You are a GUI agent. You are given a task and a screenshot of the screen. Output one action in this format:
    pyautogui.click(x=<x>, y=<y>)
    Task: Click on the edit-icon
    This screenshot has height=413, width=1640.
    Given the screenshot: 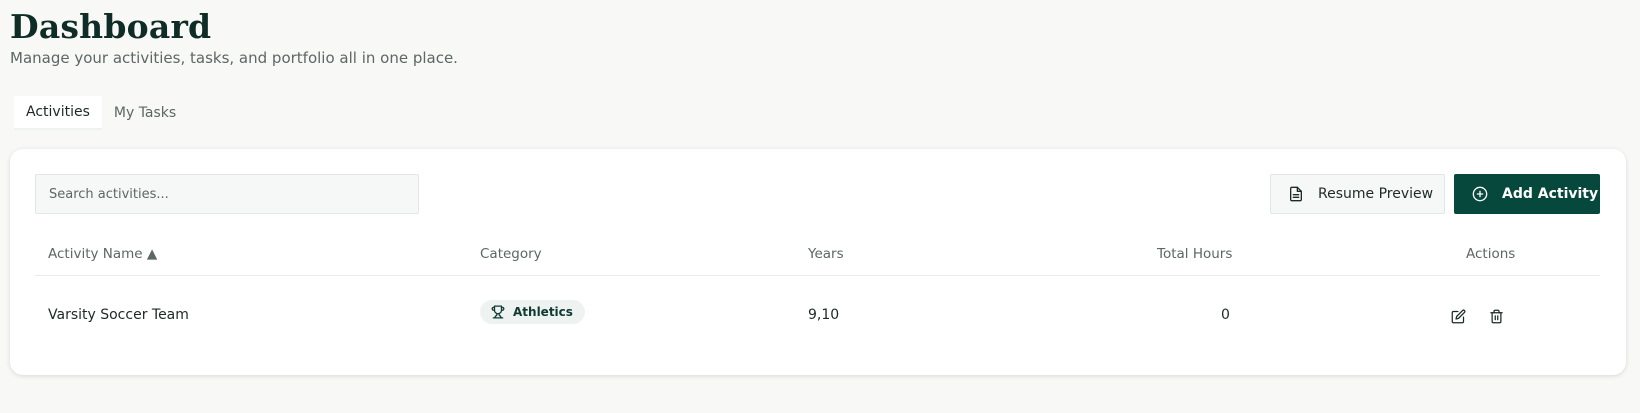 What is the action you would take?
    pyautogui.click(x=1458, y=316)
    